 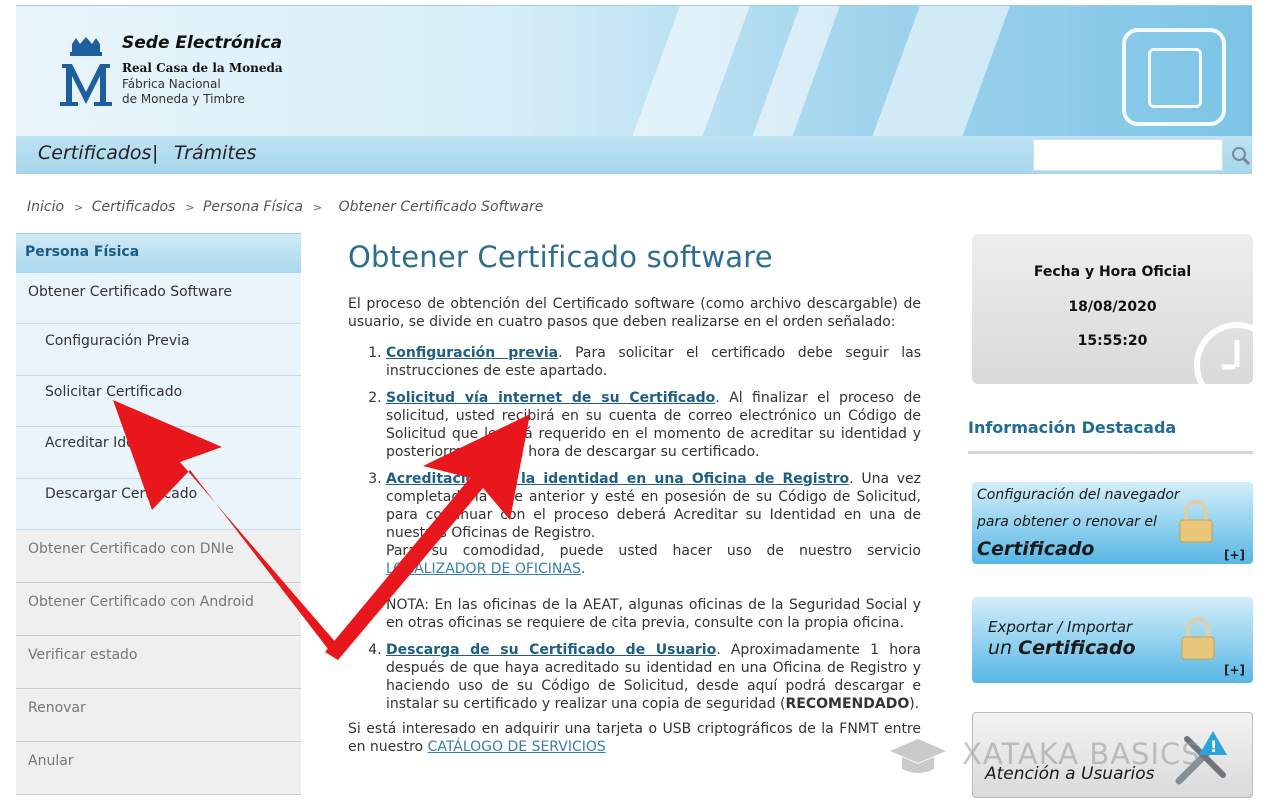 What do you see at coordinates (158, 253) in the screenshot?
I see `sidebar-heading: Persona Física` at bounding box center [158, 253].